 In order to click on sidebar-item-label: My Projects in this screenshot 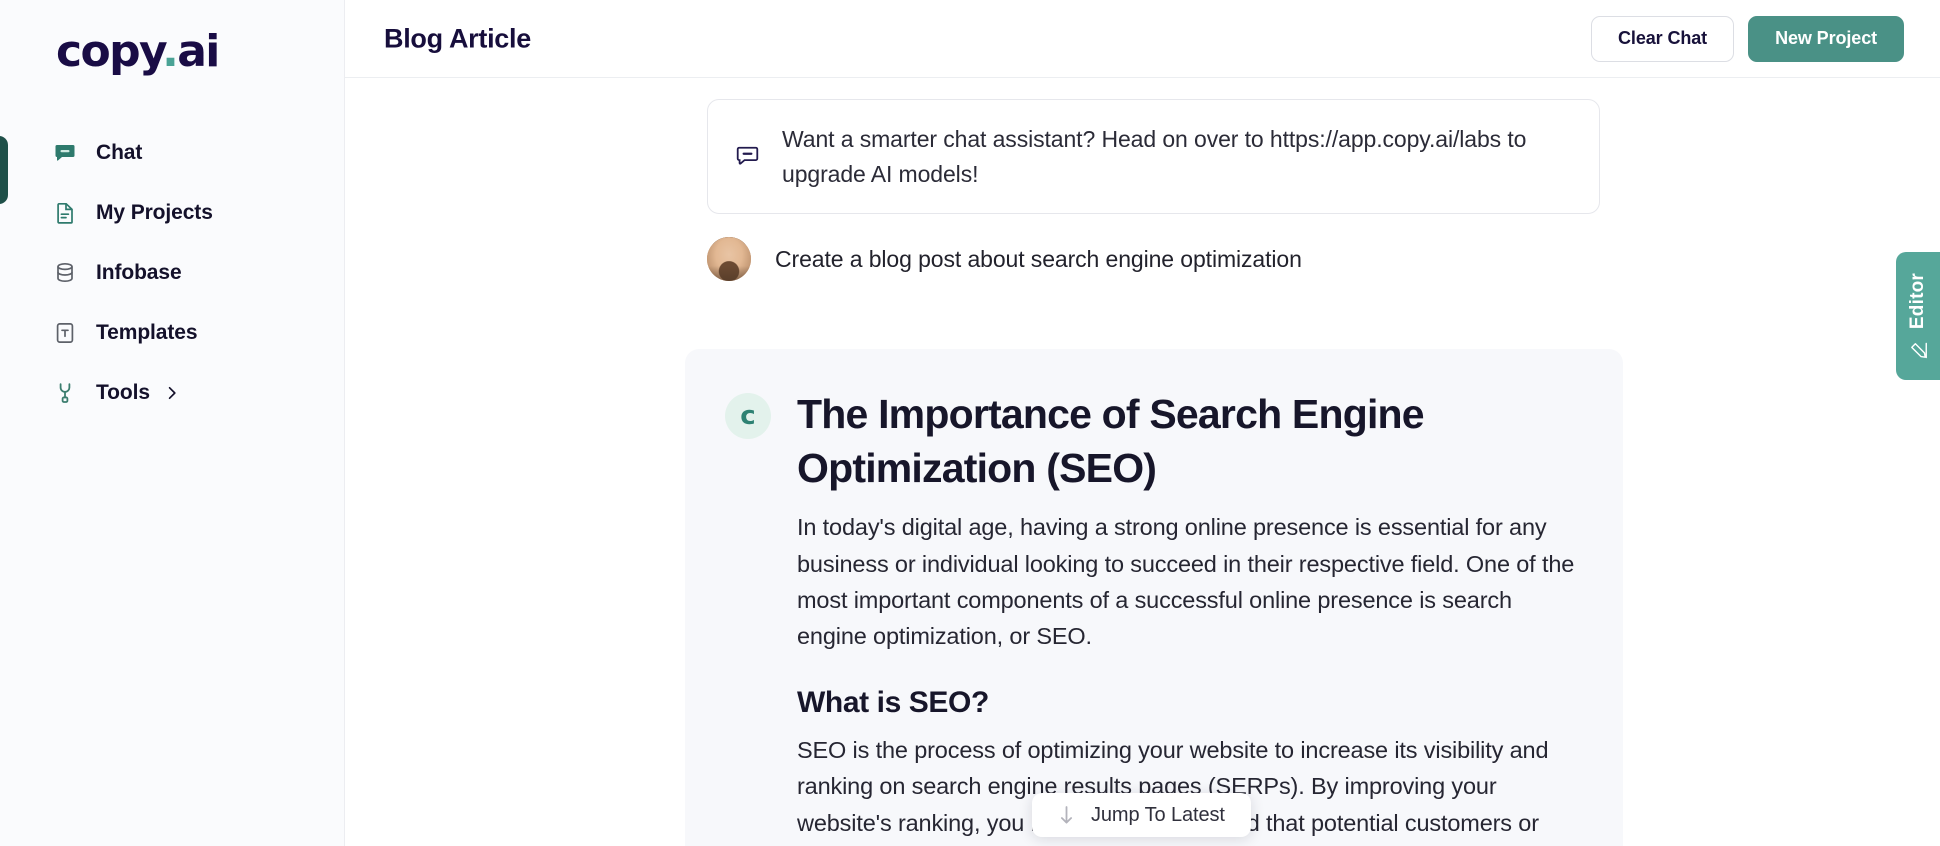, I will do `click(154, 212)`.